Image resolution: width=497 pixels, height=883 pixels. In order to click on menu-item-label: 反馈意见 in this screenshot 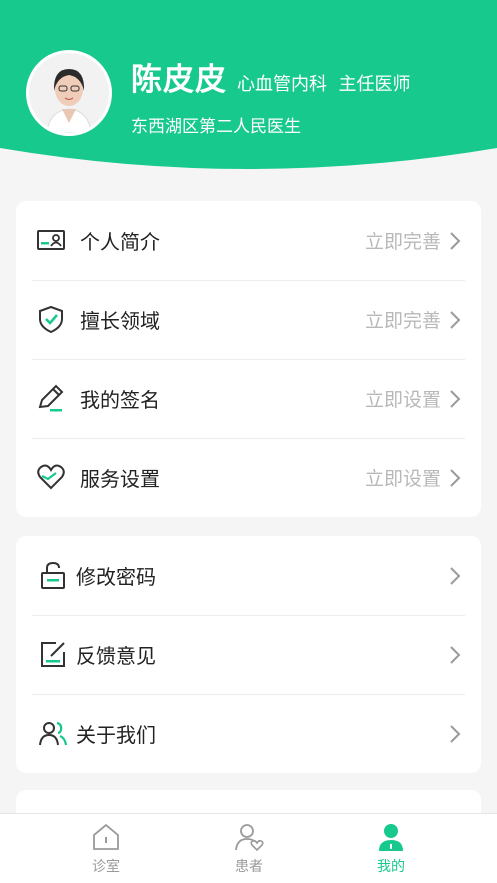, I will do `click(116, 656)`.